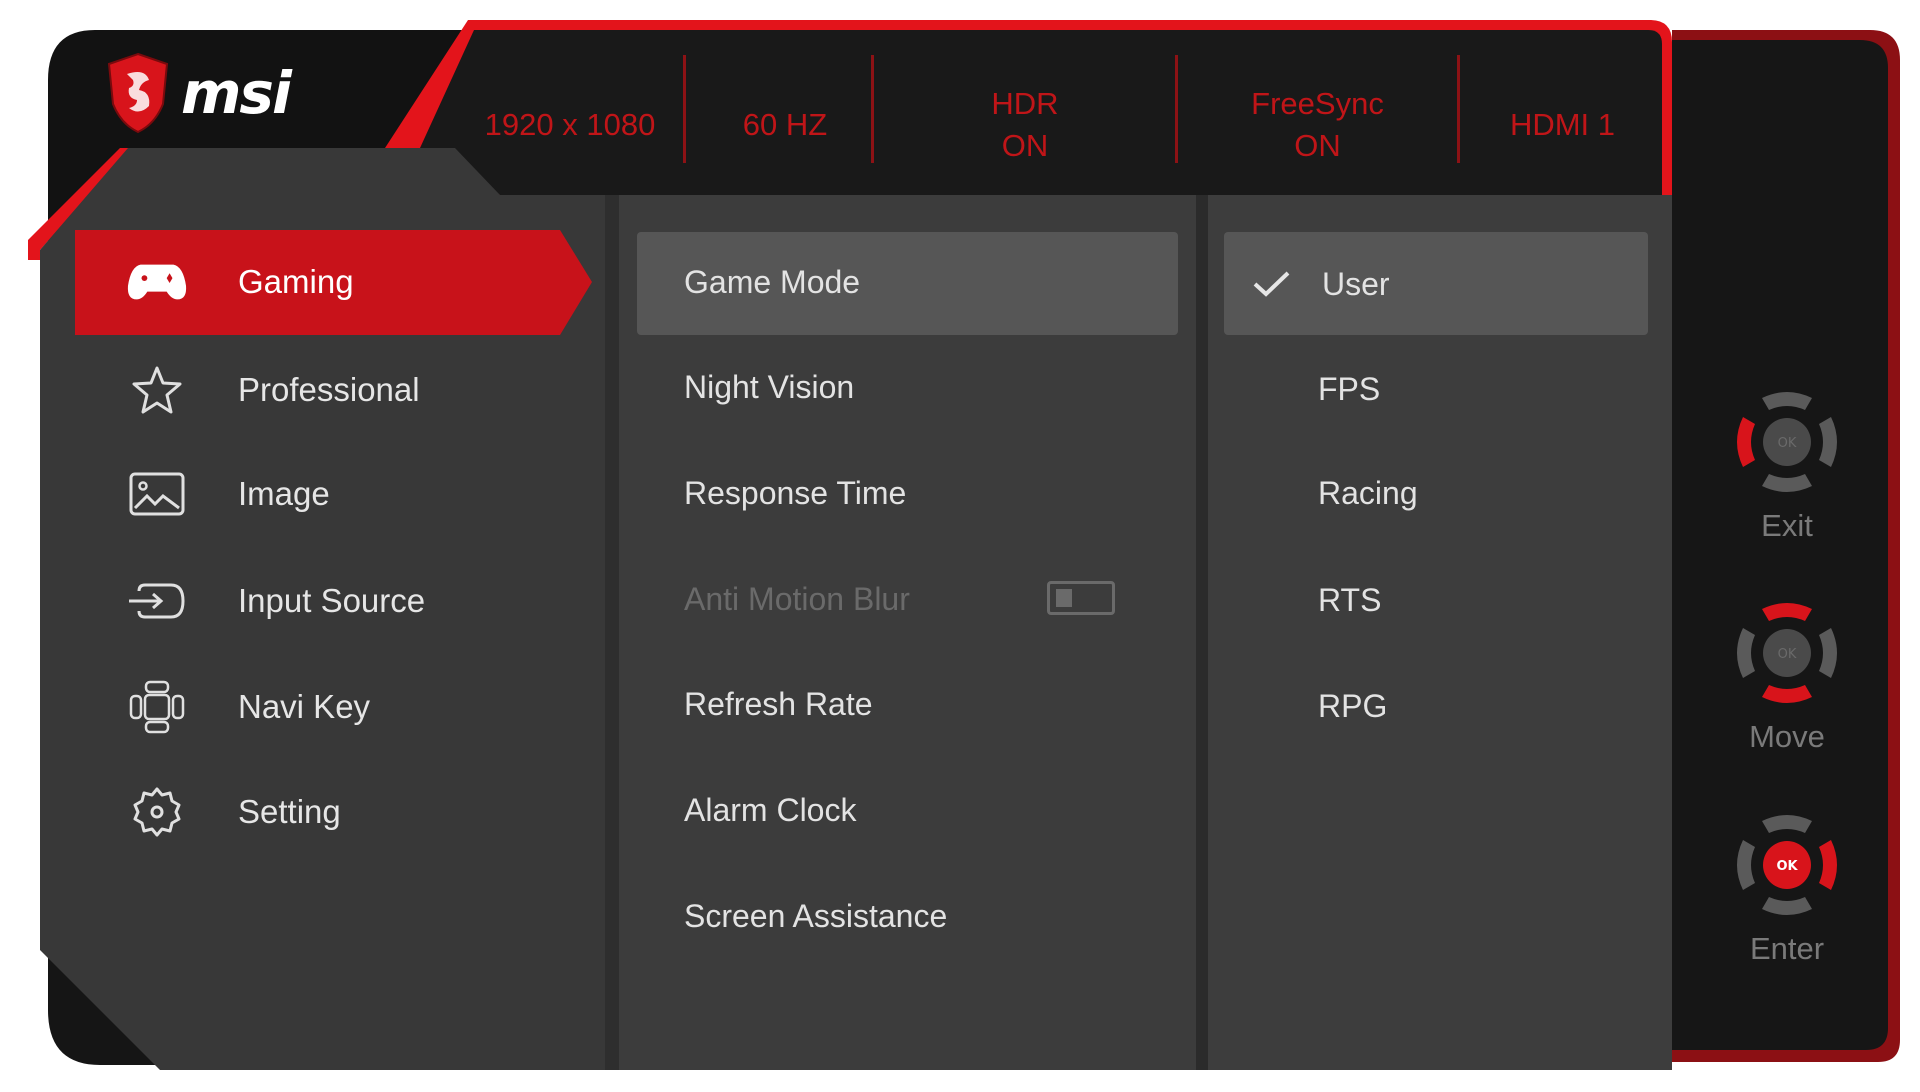  Describe the element at coordinates (157, 812) in the screenshot. I see `gear-icon` at that location.